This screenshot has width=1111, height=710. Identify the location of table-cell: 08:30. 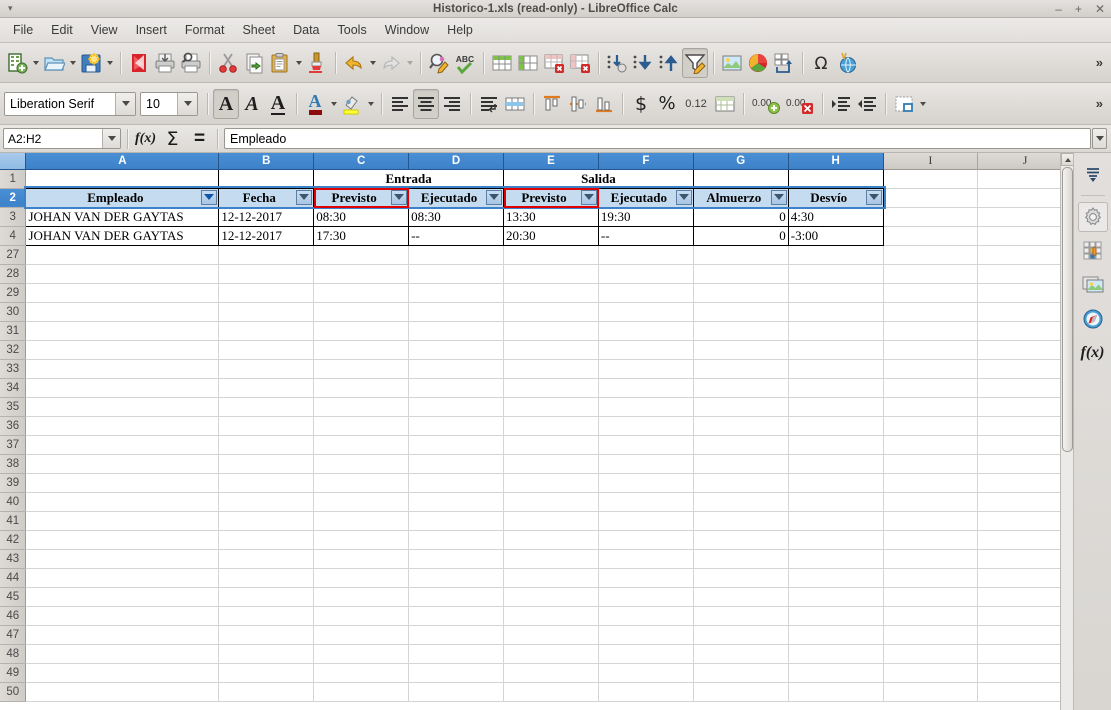
(456, 216).